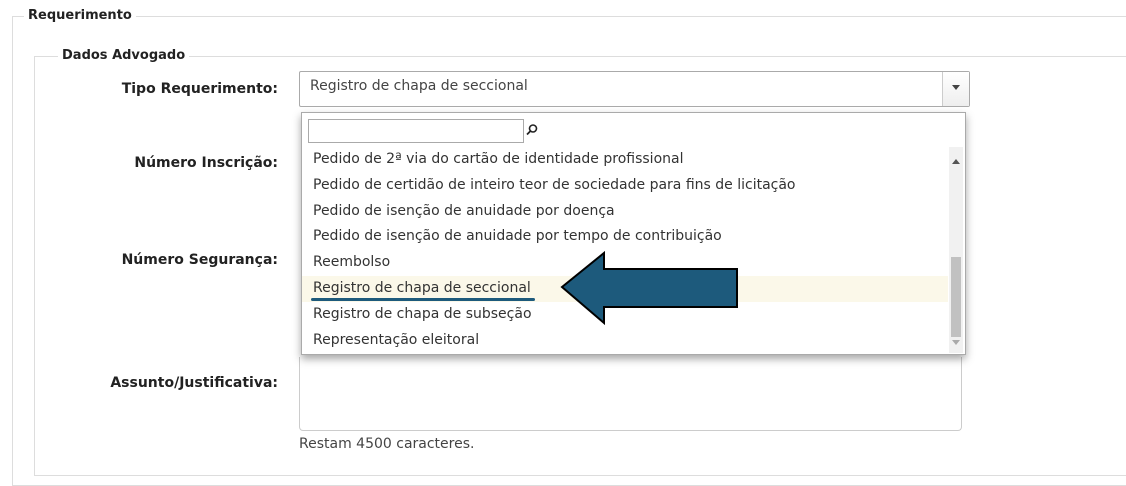 The height and width of the screenshot is (486, 1126). What do you see at coordinates (532, 130) in the screenshot?
I see `search-icon` at bounding box center [532, 130].